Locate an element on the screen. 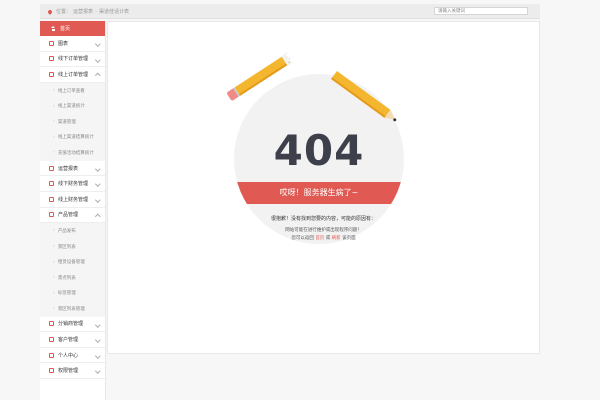 The image size is (600, 400). sidebar-section-8: 客户管理 is located at coordinates (72, 340).